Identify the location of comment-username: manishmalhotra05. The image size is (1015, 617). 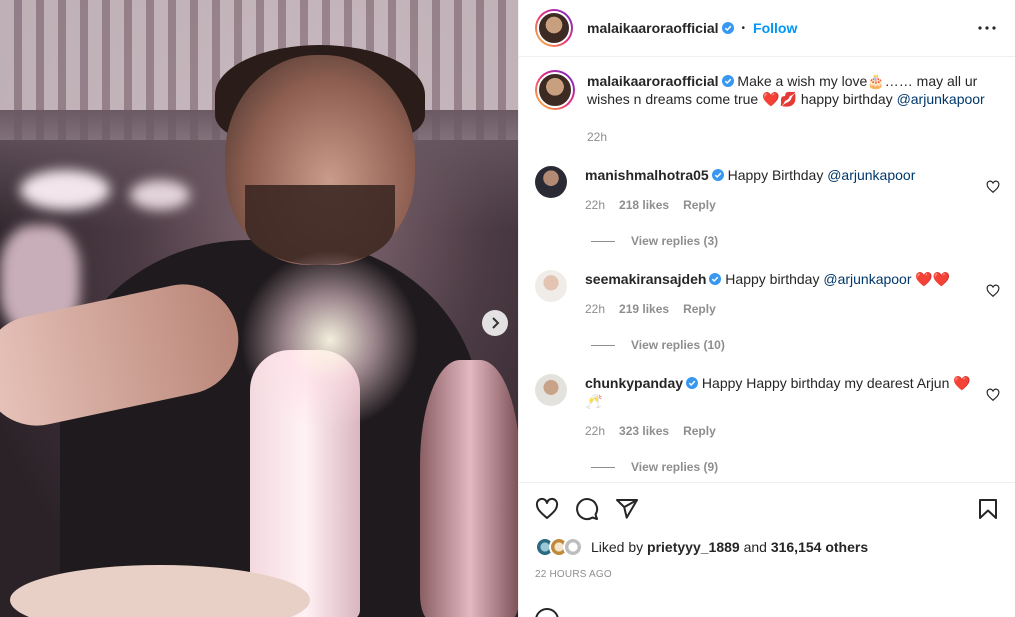
(647, 175).